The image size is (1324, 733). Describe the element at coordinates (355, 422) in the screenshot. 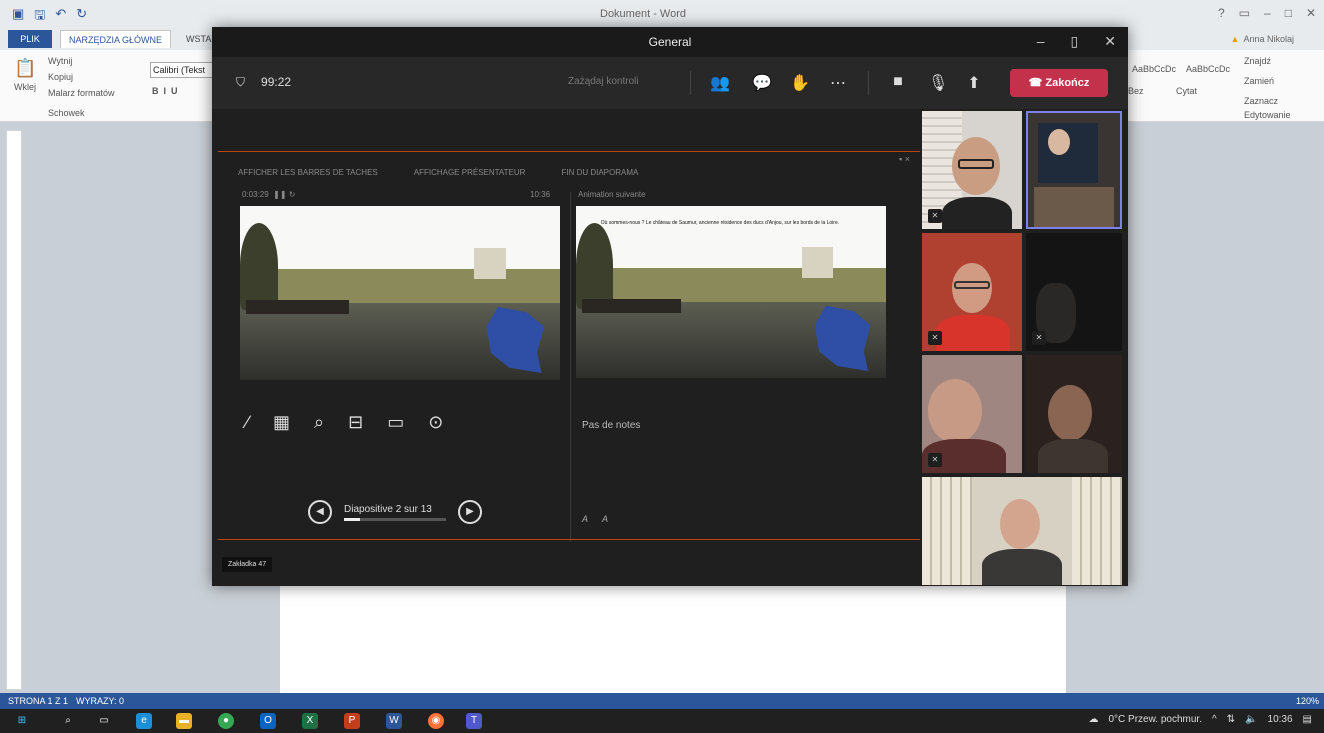

I see `camera-toggle-icon: ⊟` at that location.